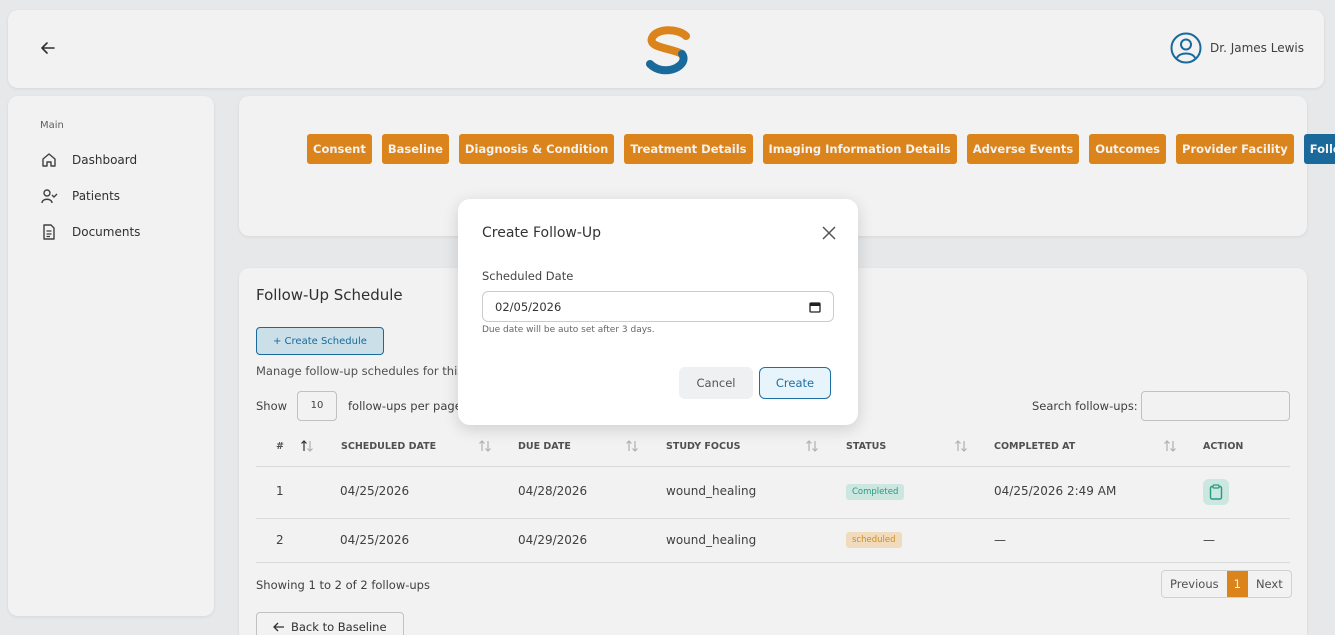 This screenshot has width=1335, height=635. I want to click on scheduled-date-input: 02/05/2026, so click(658, 306).